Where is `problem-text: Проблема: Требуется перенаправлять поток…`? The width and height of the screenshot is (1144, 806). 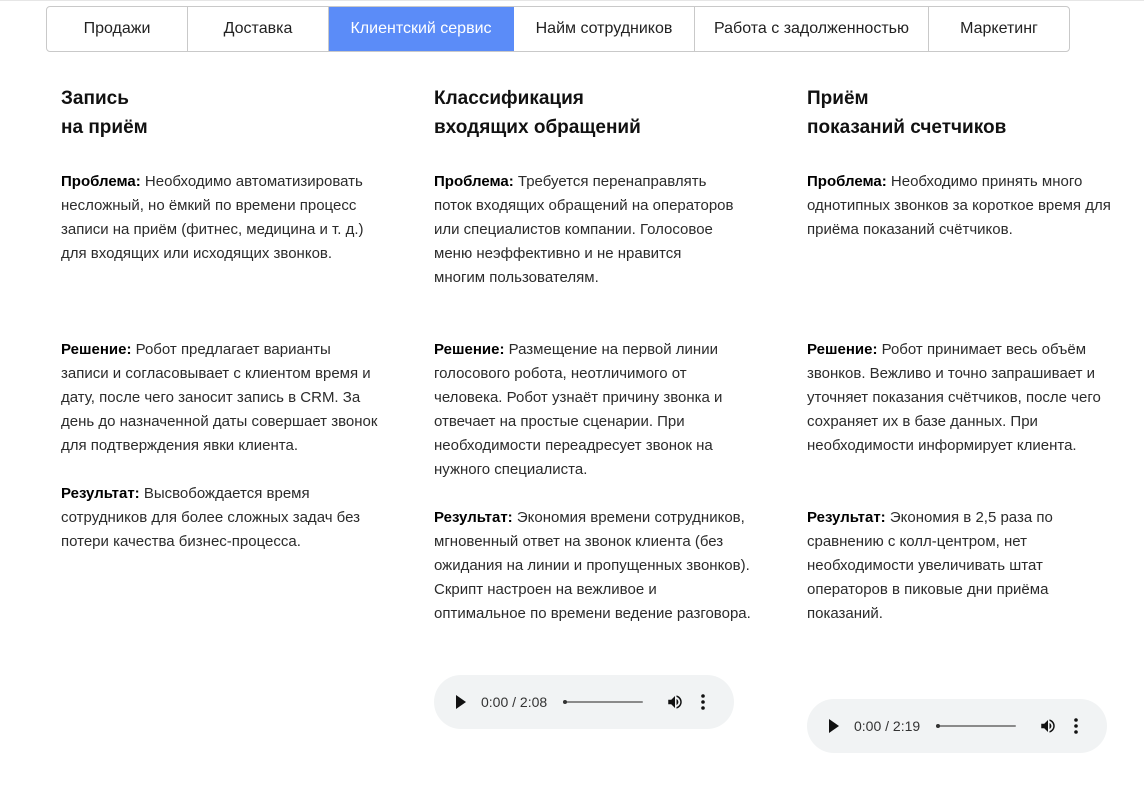 problem-text: Проблема: Требуется перенаправлять поток… is located at coordinates (584, 230).